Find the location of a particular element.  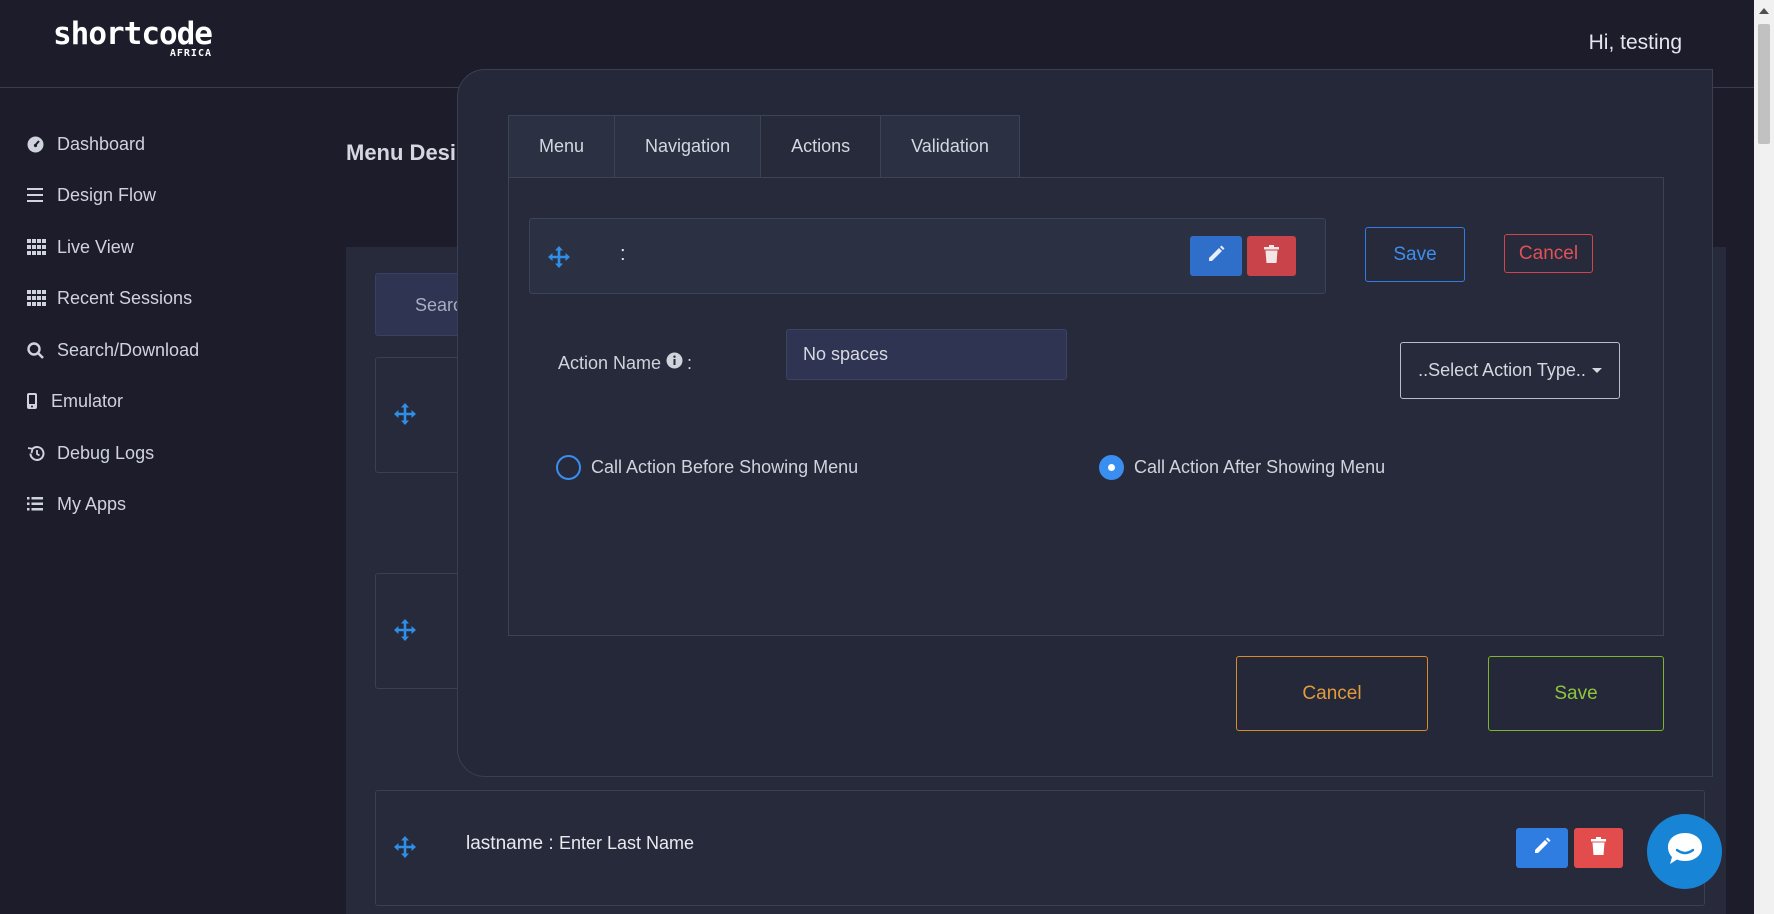

action-item: : is located at coordinates (927, 256).